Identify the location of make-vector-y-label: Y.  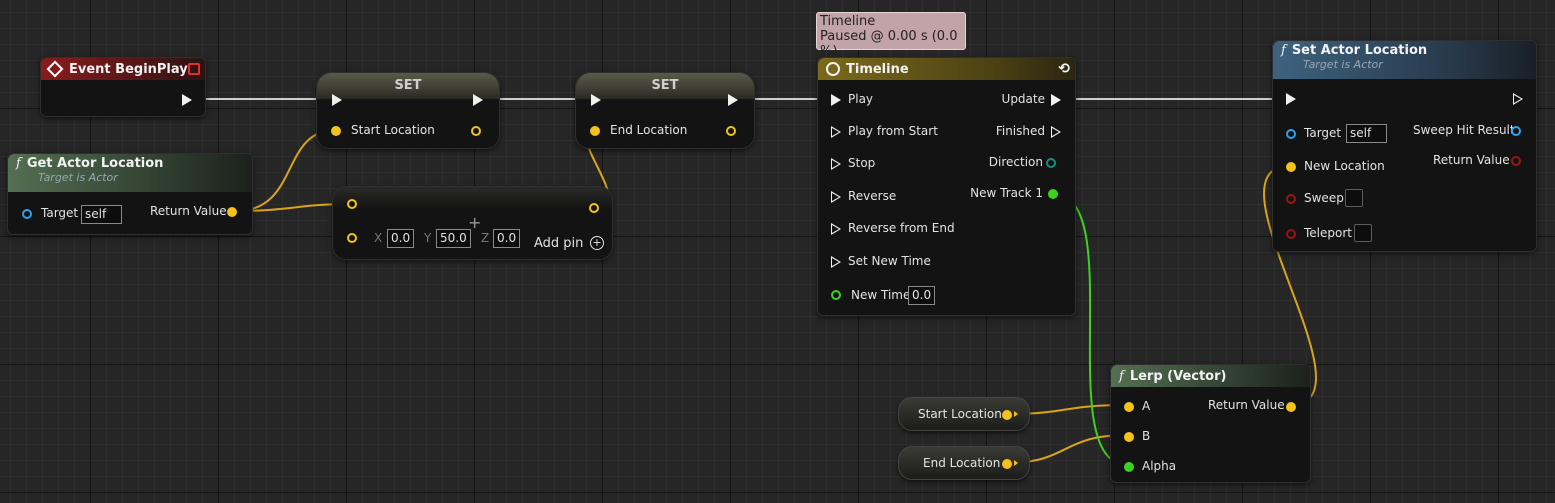
(428, 238).